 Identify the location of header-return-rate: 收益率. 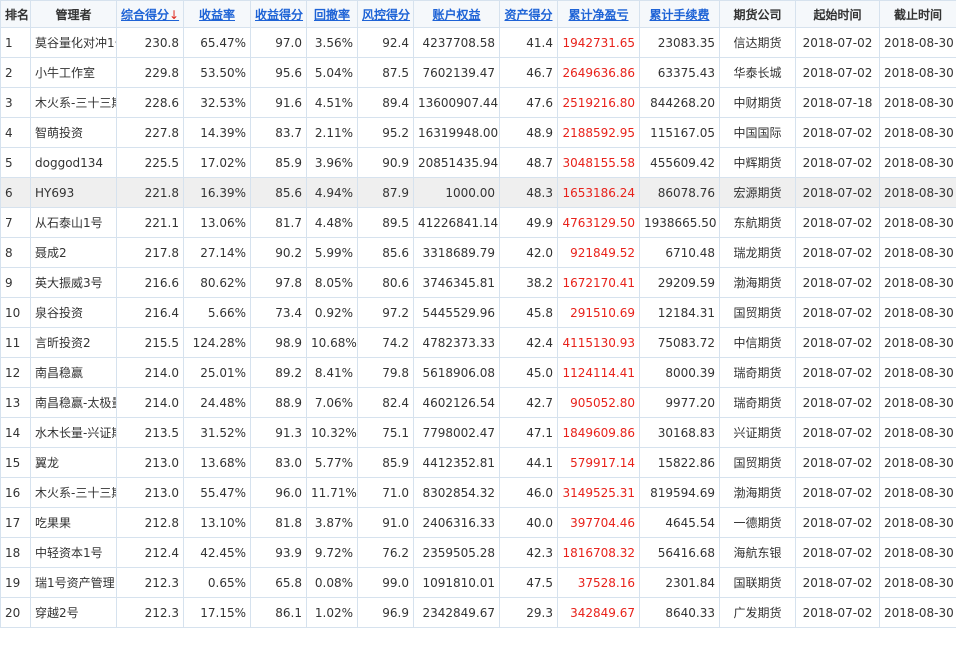
(217, 14).